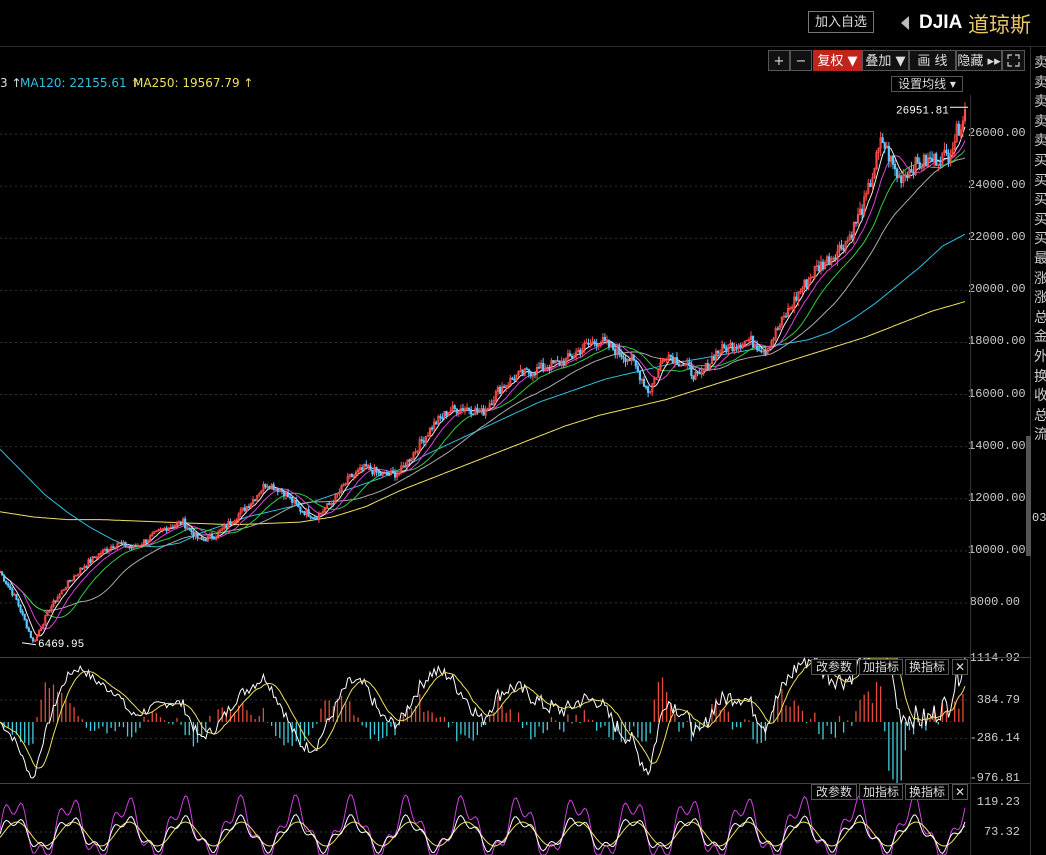  I want to click on kdj-change-params-button: 改参数, so click(834, 792).